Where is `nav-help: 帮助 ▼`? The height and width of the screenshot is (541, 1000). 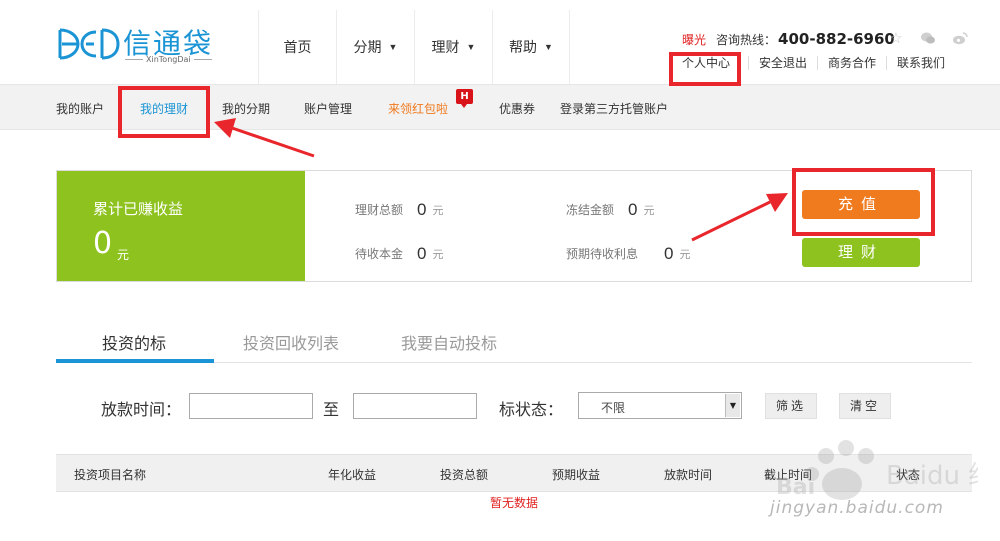 nav-help: 帮助 ▼ is located at coordinates (531, 47).